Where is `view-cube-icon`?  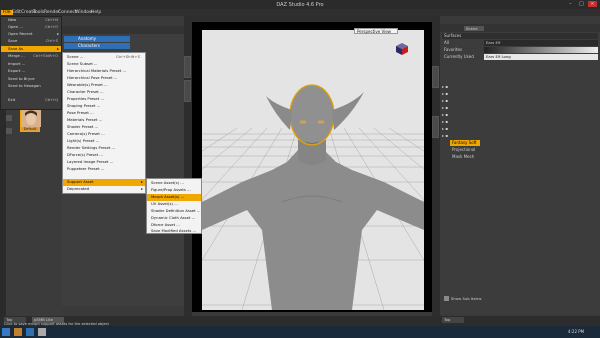 view-cube-icon is located at coordinates (402, 49).